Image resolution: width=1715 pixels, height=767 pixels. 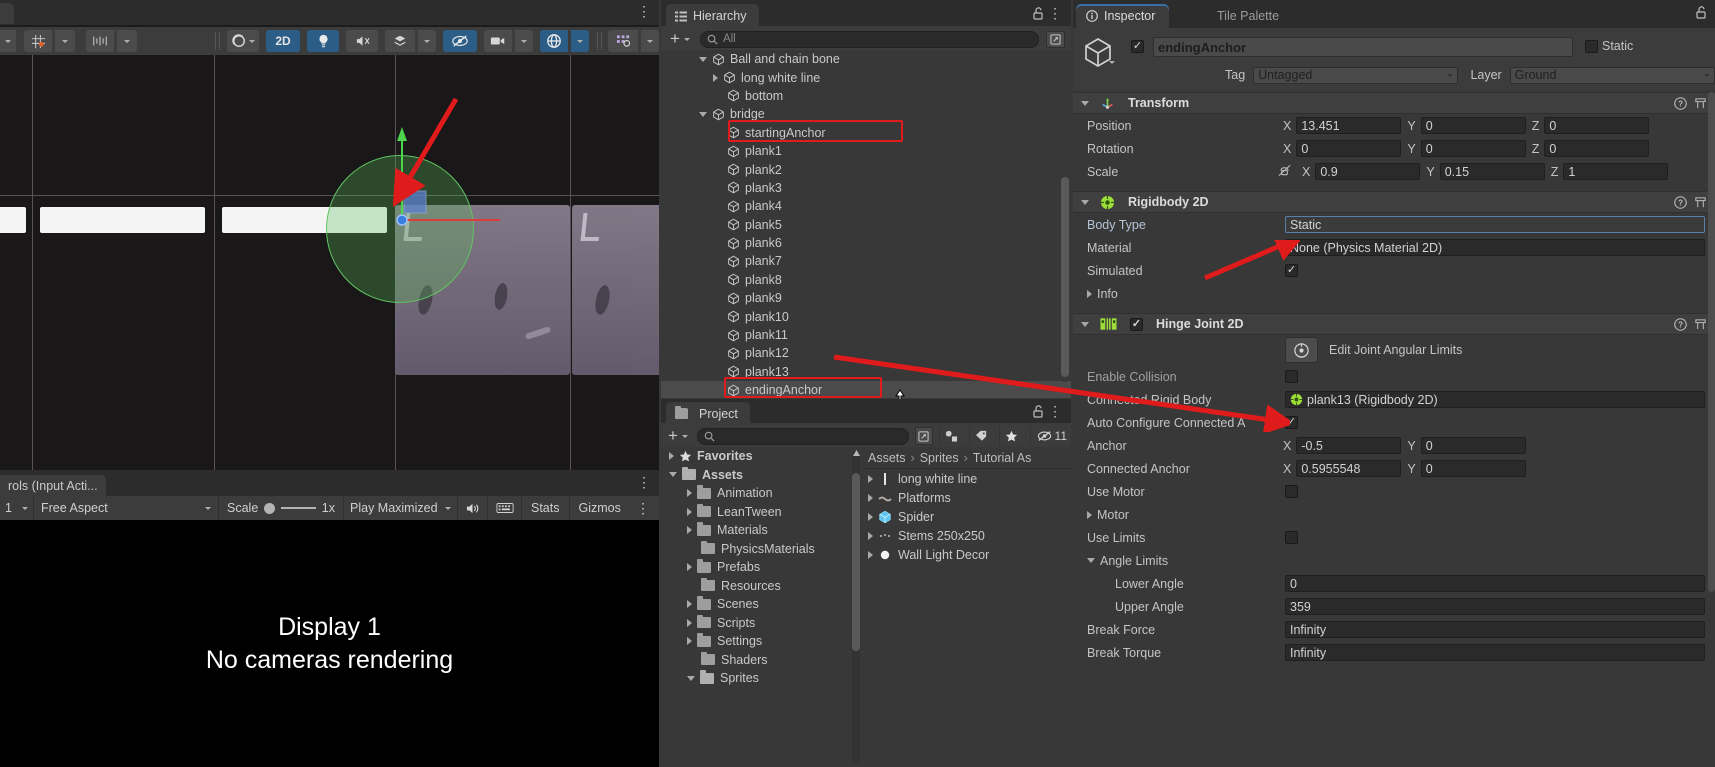 What do you see at coordinates (1368, 171) in the screenshot?
I see `scale-x-input: 0.9` at bounding box center [1368, 171].